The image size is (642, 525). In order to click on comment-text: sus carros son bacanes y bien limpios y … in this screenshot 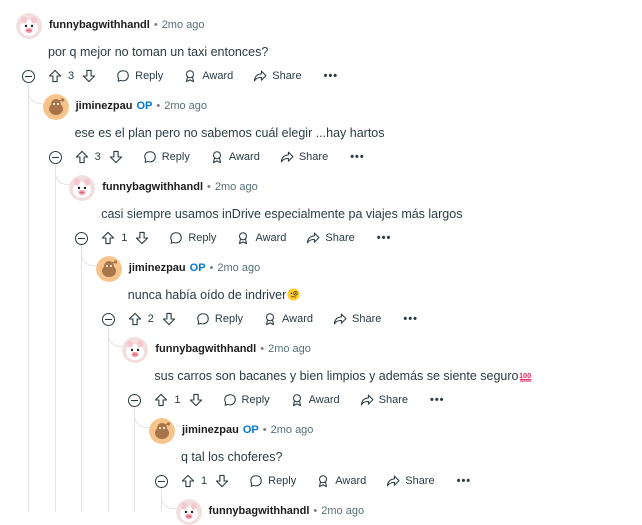, I will do `click(336, 376)`.